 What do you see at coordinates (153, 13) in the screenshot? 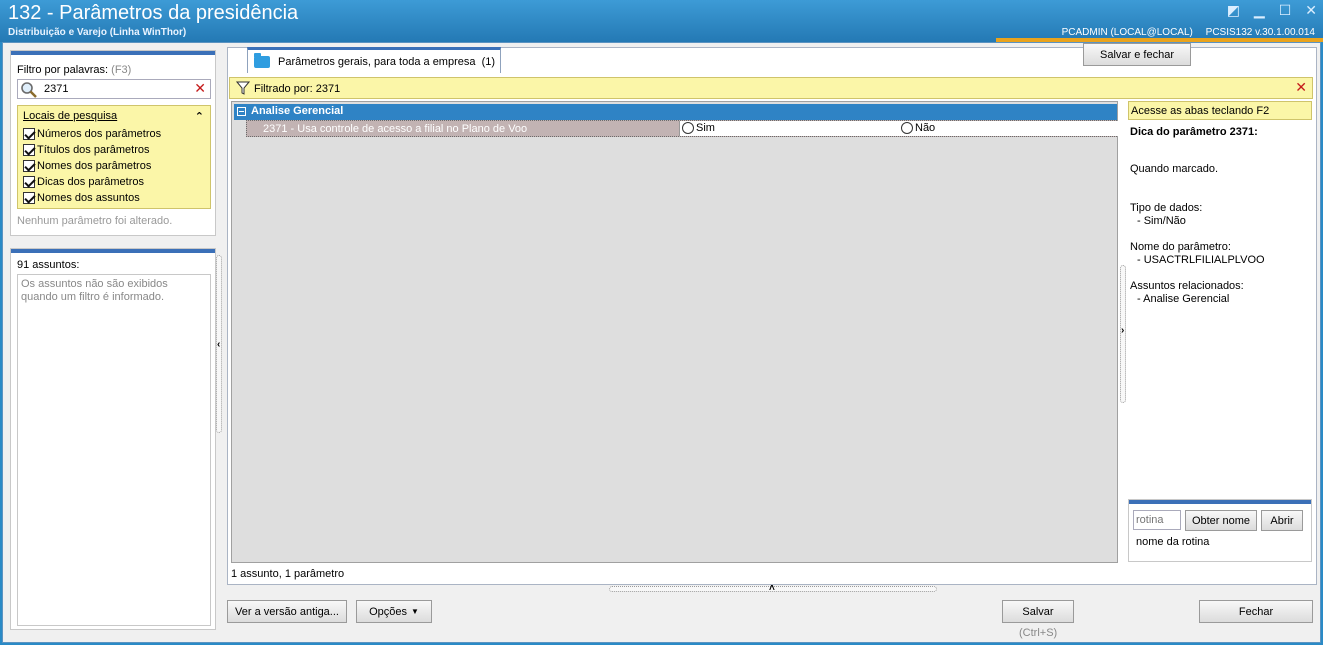
I see `window-title: 132 - Parâmetros da presidência` at bounding box center [153, 13].